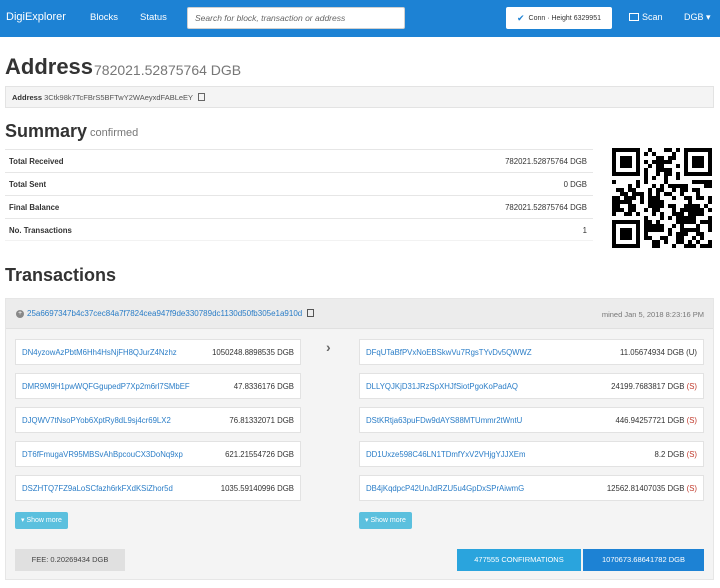 This screenshot has width=720, height=588. I want to click on summary-label: Total Sent, so click(28, 184).